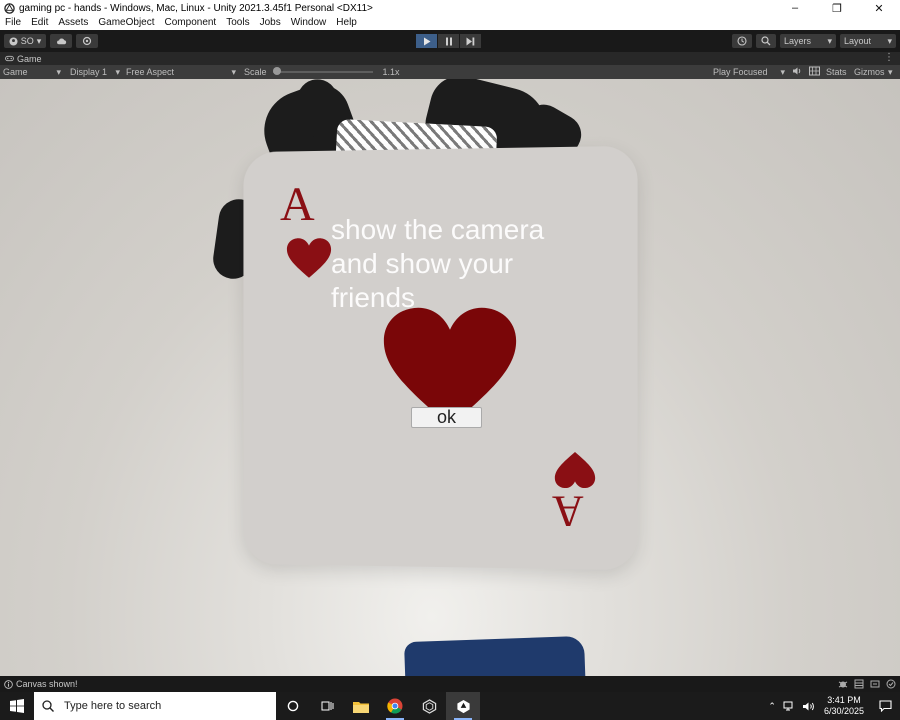 The height and width of the screenshot is (720, 900). I want to click on cortana-icon, so click(293, 706).